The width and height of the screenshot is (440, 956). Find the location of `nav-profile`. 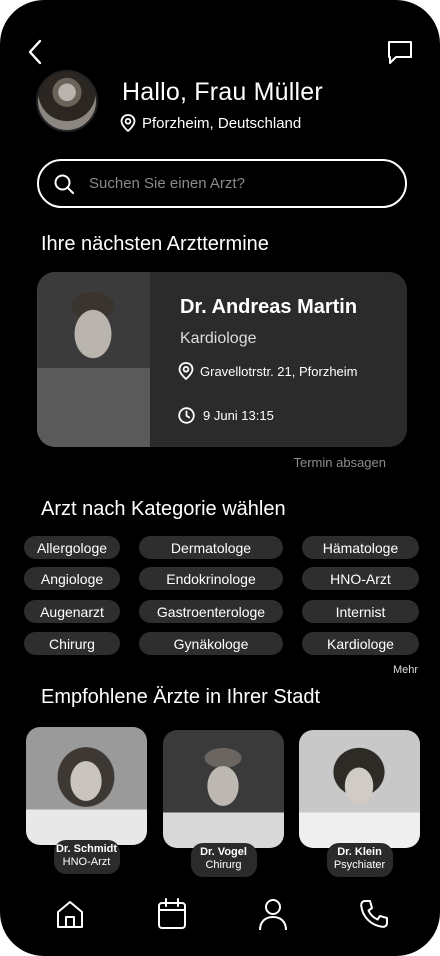

nav-profile is located at coordinates (273, 914).